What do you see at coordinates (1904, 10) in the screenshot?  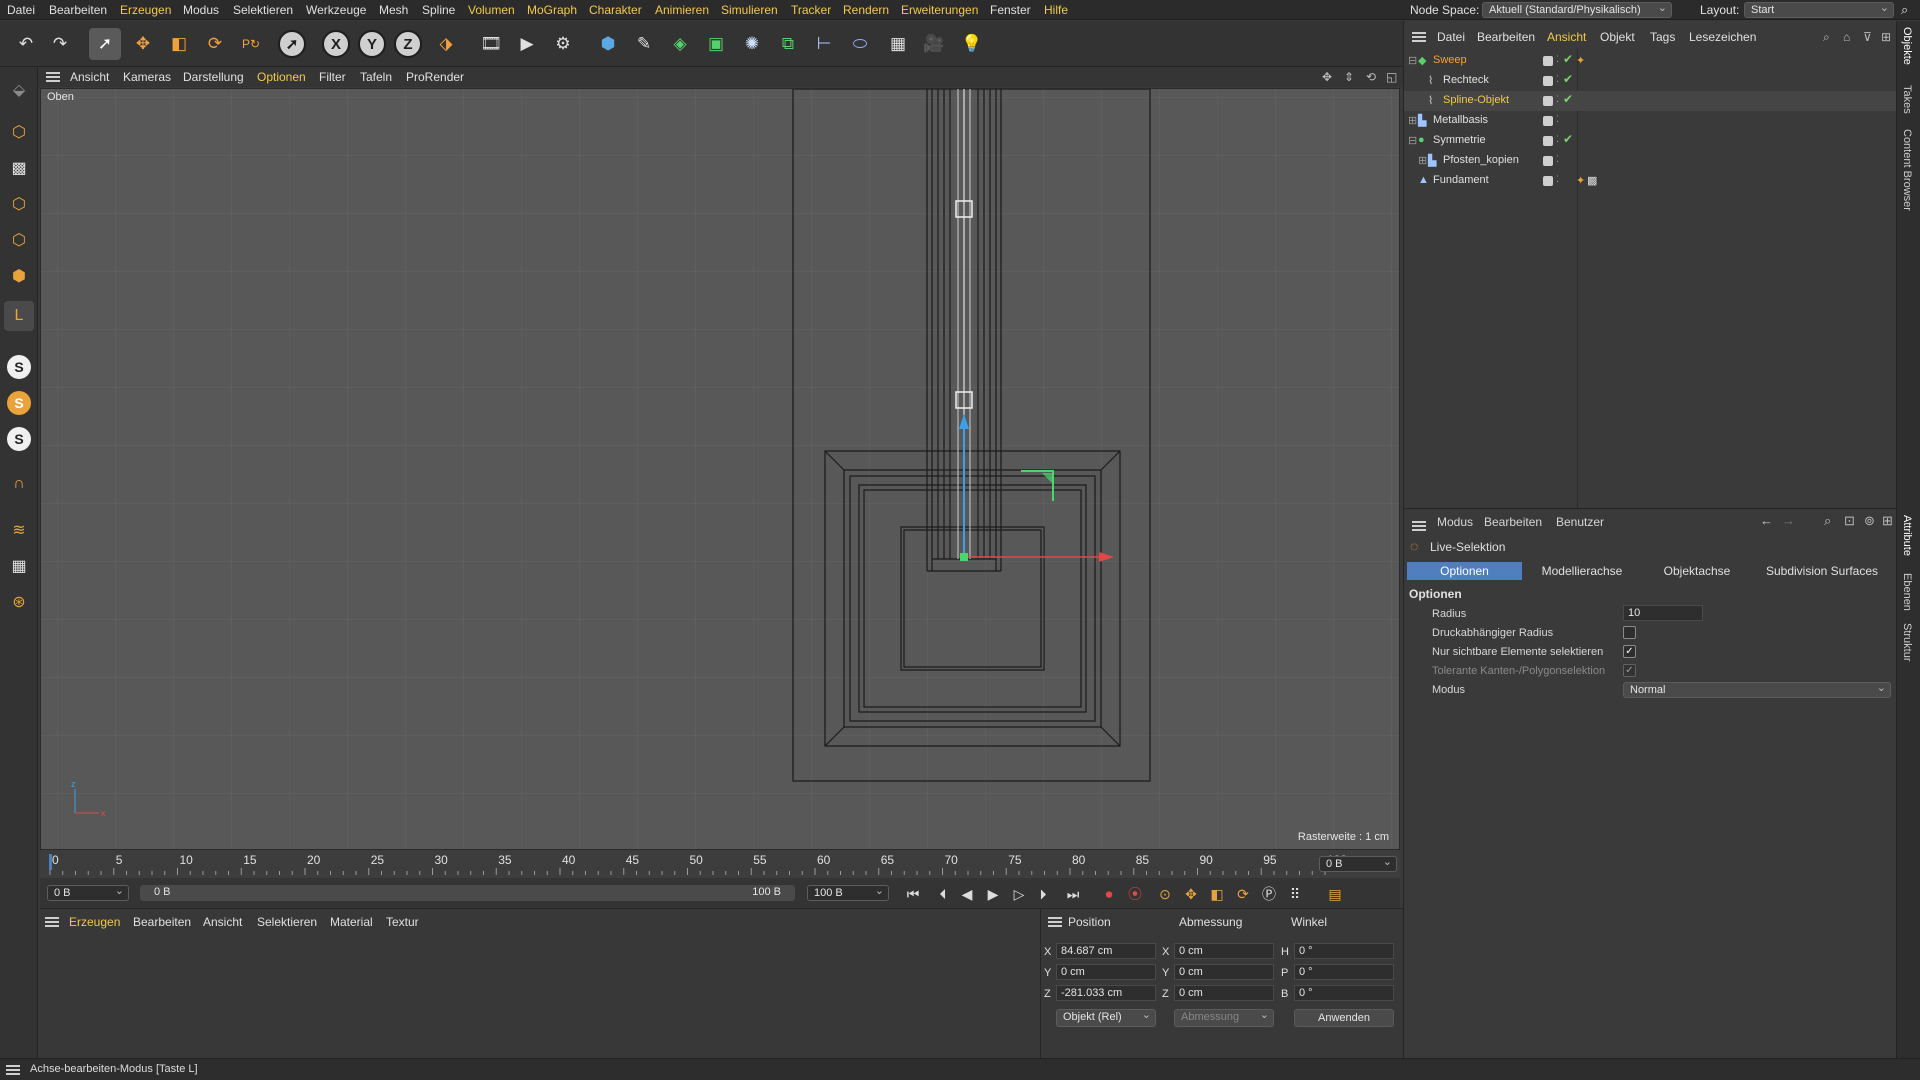 I see `search-icon: ⌕` at bounding box center [1904, 10].